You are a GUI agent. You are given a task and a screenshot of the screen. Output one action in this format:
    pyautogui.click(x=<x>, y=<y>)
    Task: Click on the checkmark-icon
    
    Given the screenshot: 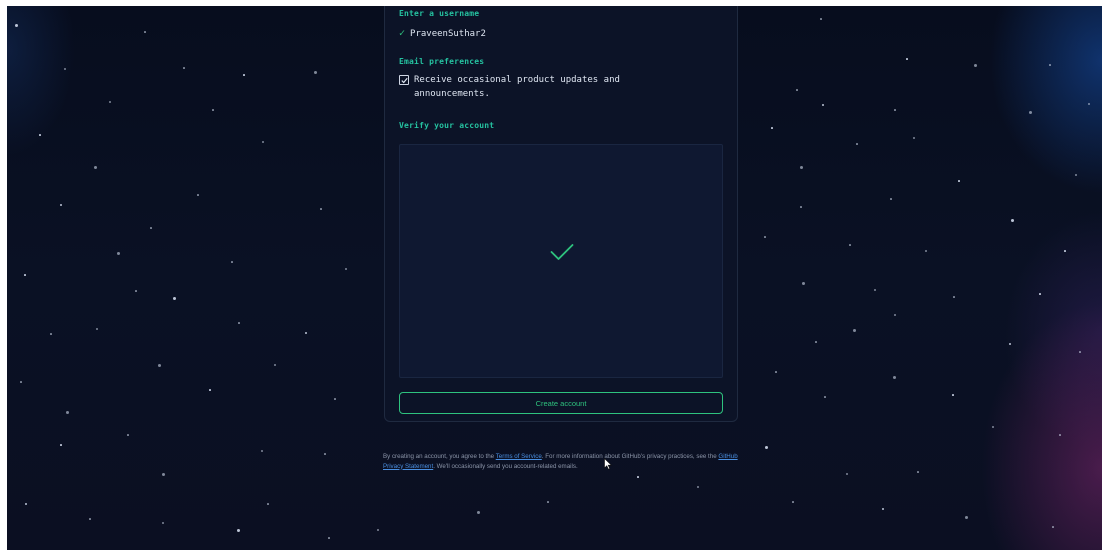 What is the action you would take?
    pyautogui.click(x=562, y=252)
    